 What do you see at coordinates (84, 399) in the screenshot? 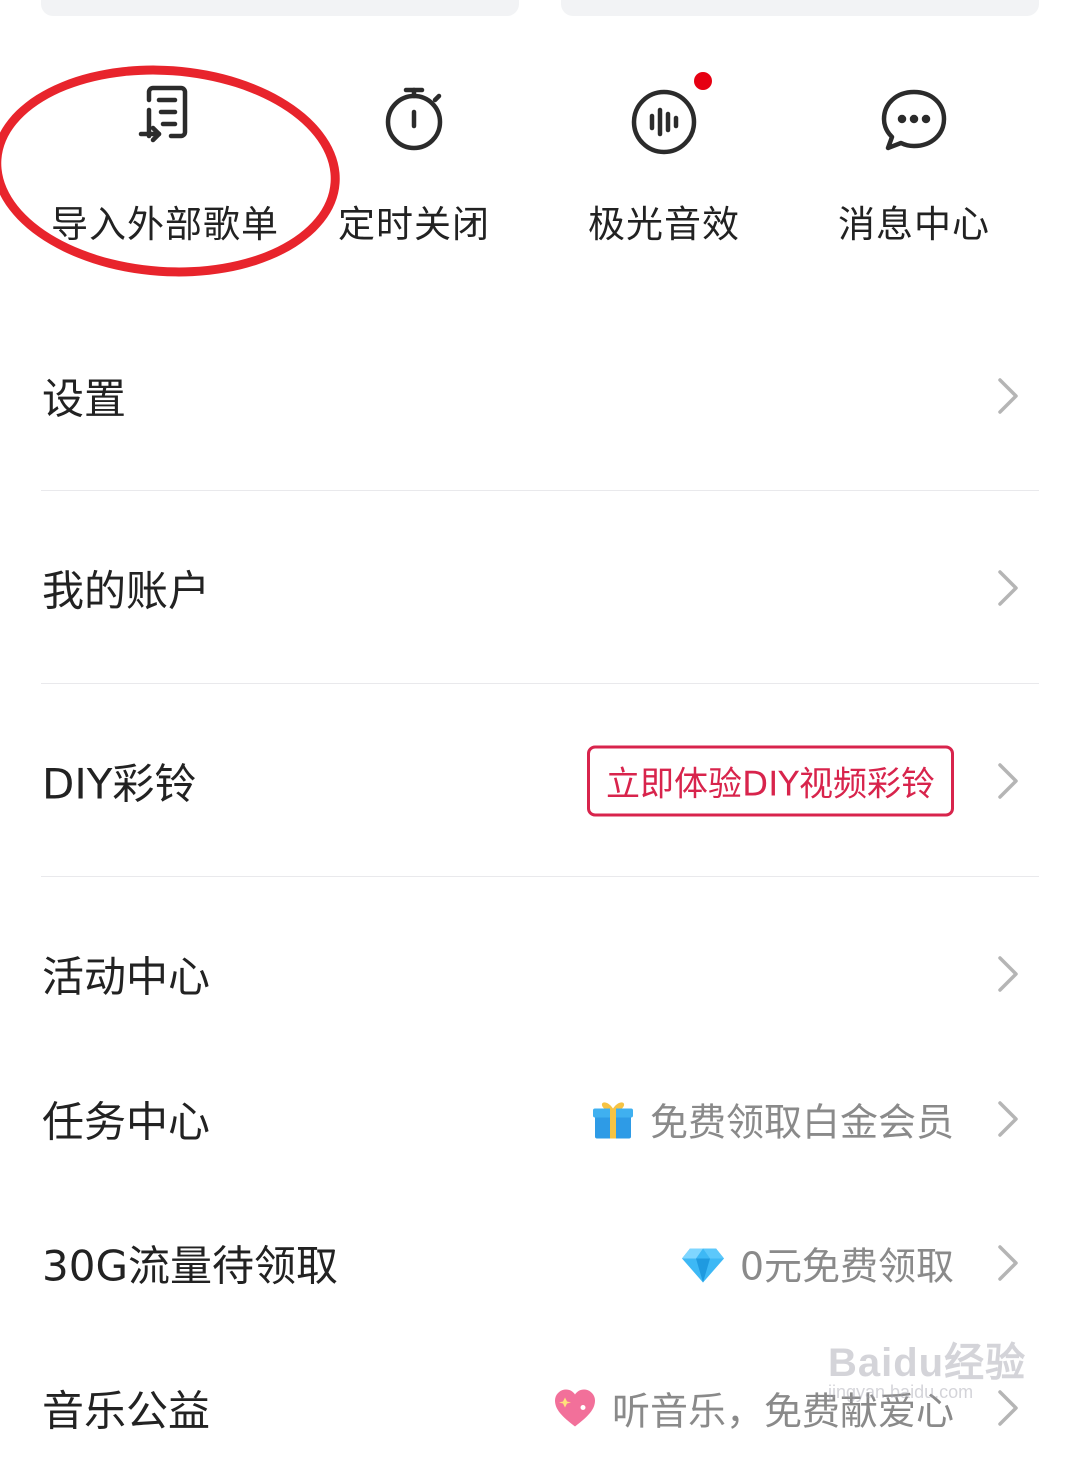
I see `menu-label: 设置` at bounding box center [84, 399].